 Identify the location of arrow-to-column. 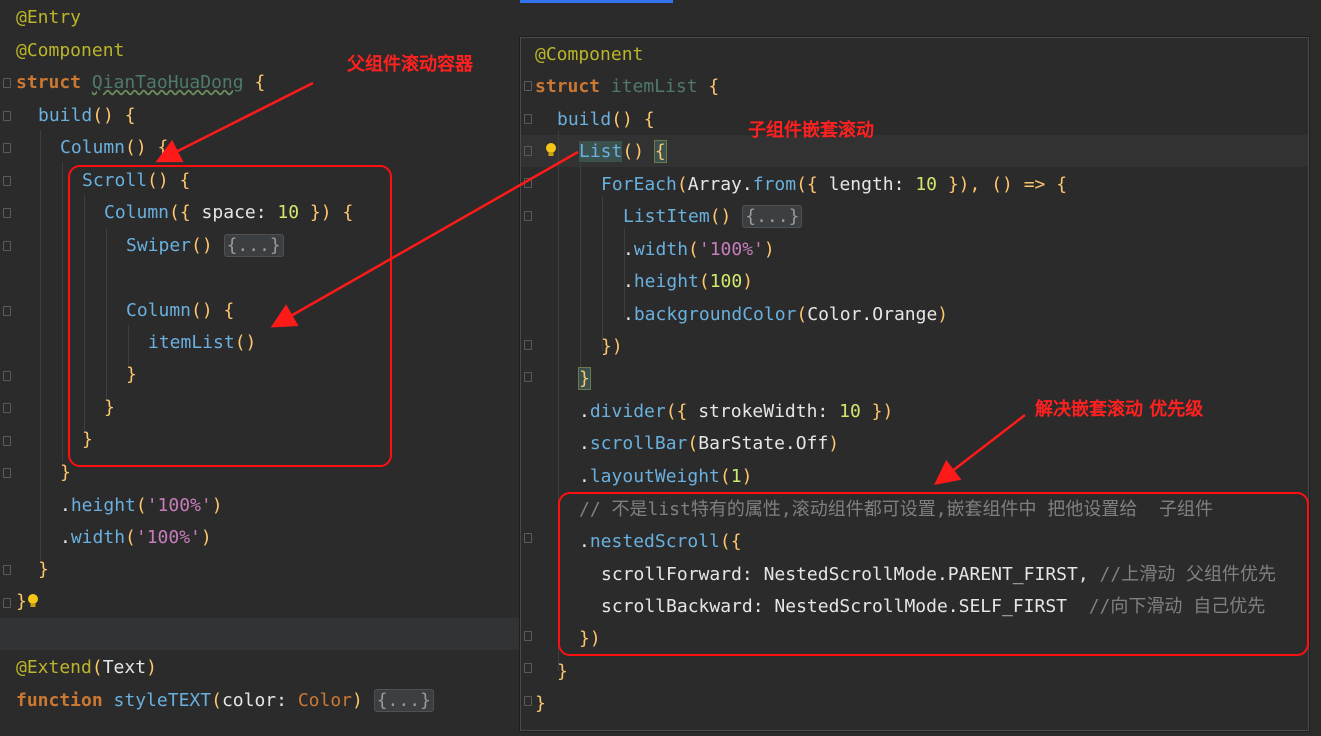
(234, 122).